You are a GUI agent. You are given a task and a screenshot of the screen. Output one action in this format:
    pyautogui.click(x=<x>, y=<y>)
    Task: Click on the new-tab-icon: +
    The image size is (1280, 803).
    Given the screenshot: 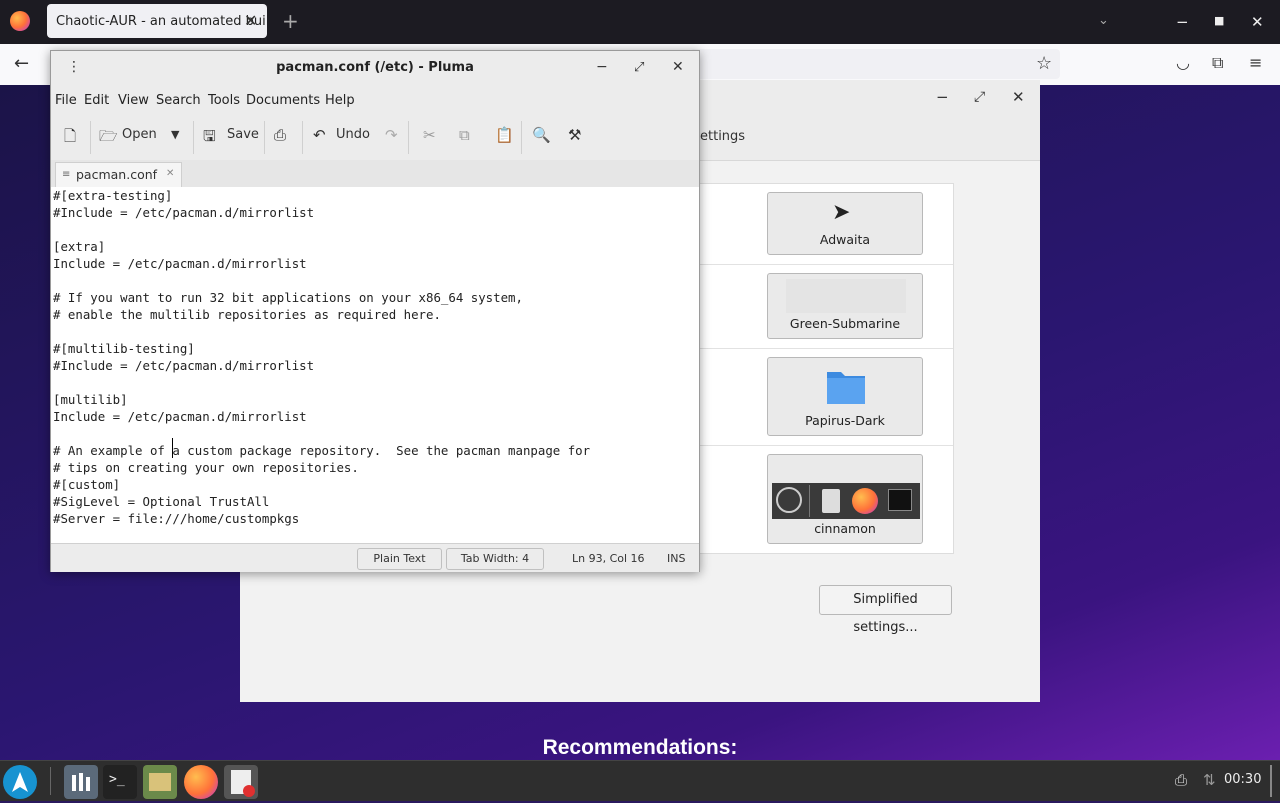 What is the action you would take?
    pyautogui.click(x=290, y=21)
    